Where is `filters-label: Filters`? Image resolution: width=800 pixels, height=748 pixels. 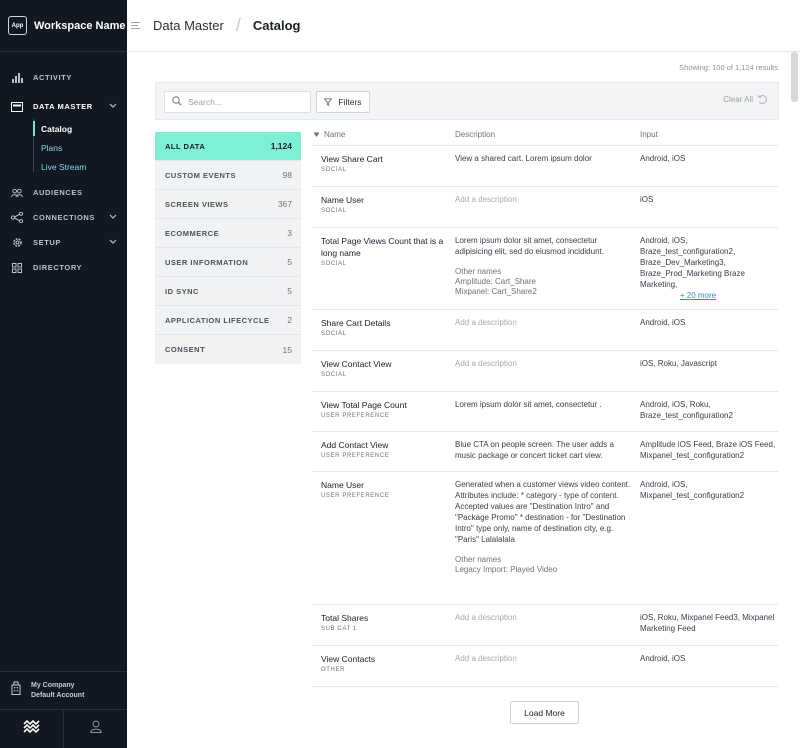 filters-label: Filters is located at coordinates (350, 102).